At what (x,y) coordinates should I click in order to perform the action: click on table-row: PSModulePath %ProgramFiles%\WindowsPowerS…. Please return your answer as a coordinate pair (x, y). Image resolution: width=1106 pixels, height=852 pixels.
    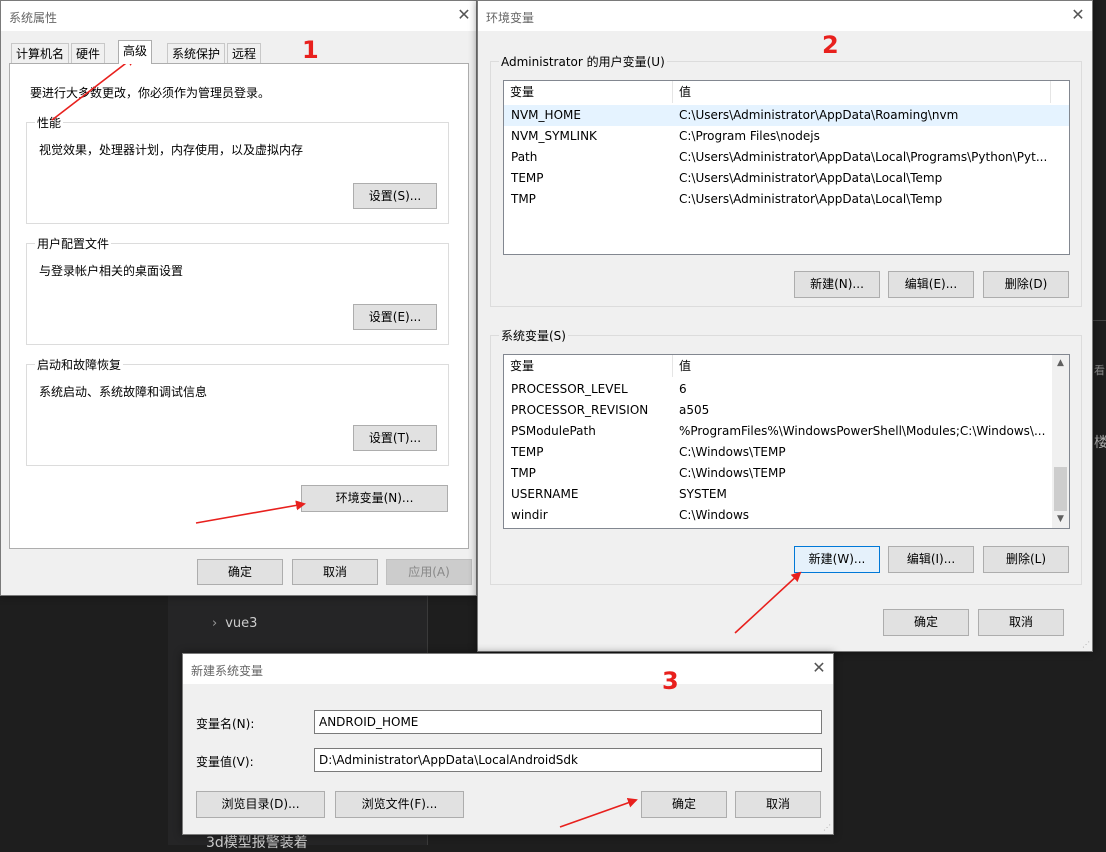
    Looking at the image, I should click on (786, 431).